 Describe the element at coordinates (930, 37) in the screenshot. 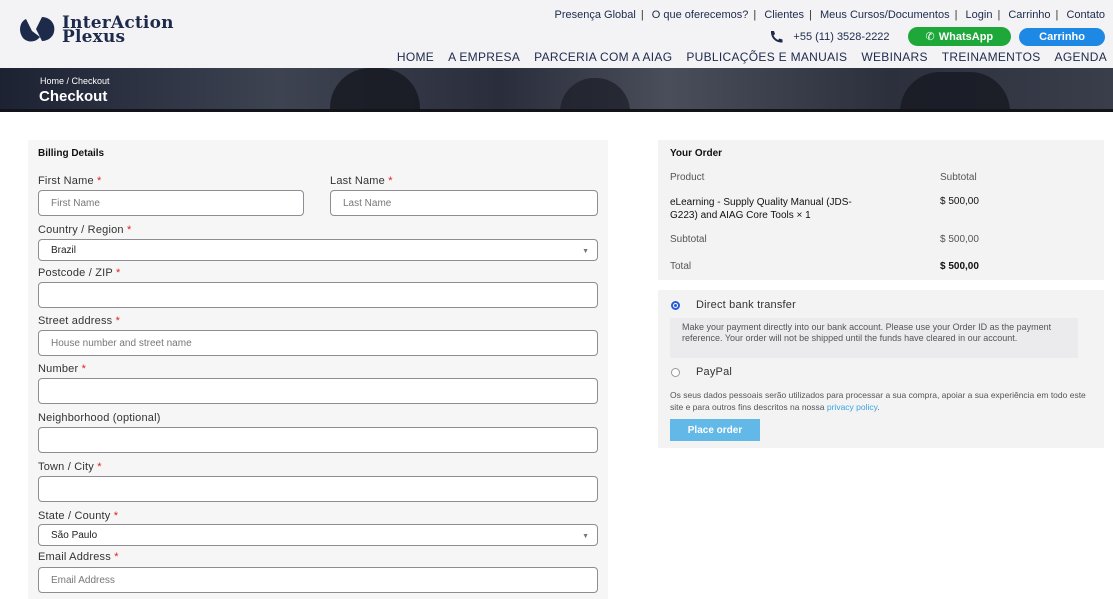

I see `whatsapp-icon: ✆` at that location.